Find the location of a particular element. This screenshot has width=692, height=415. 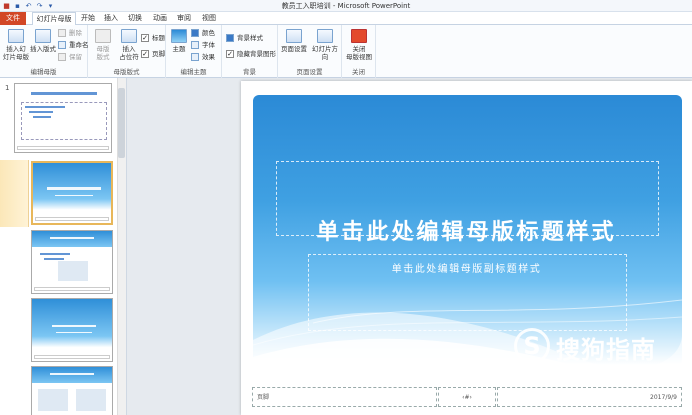

thumbnail-slide-master is located at coordinates (63, 118).